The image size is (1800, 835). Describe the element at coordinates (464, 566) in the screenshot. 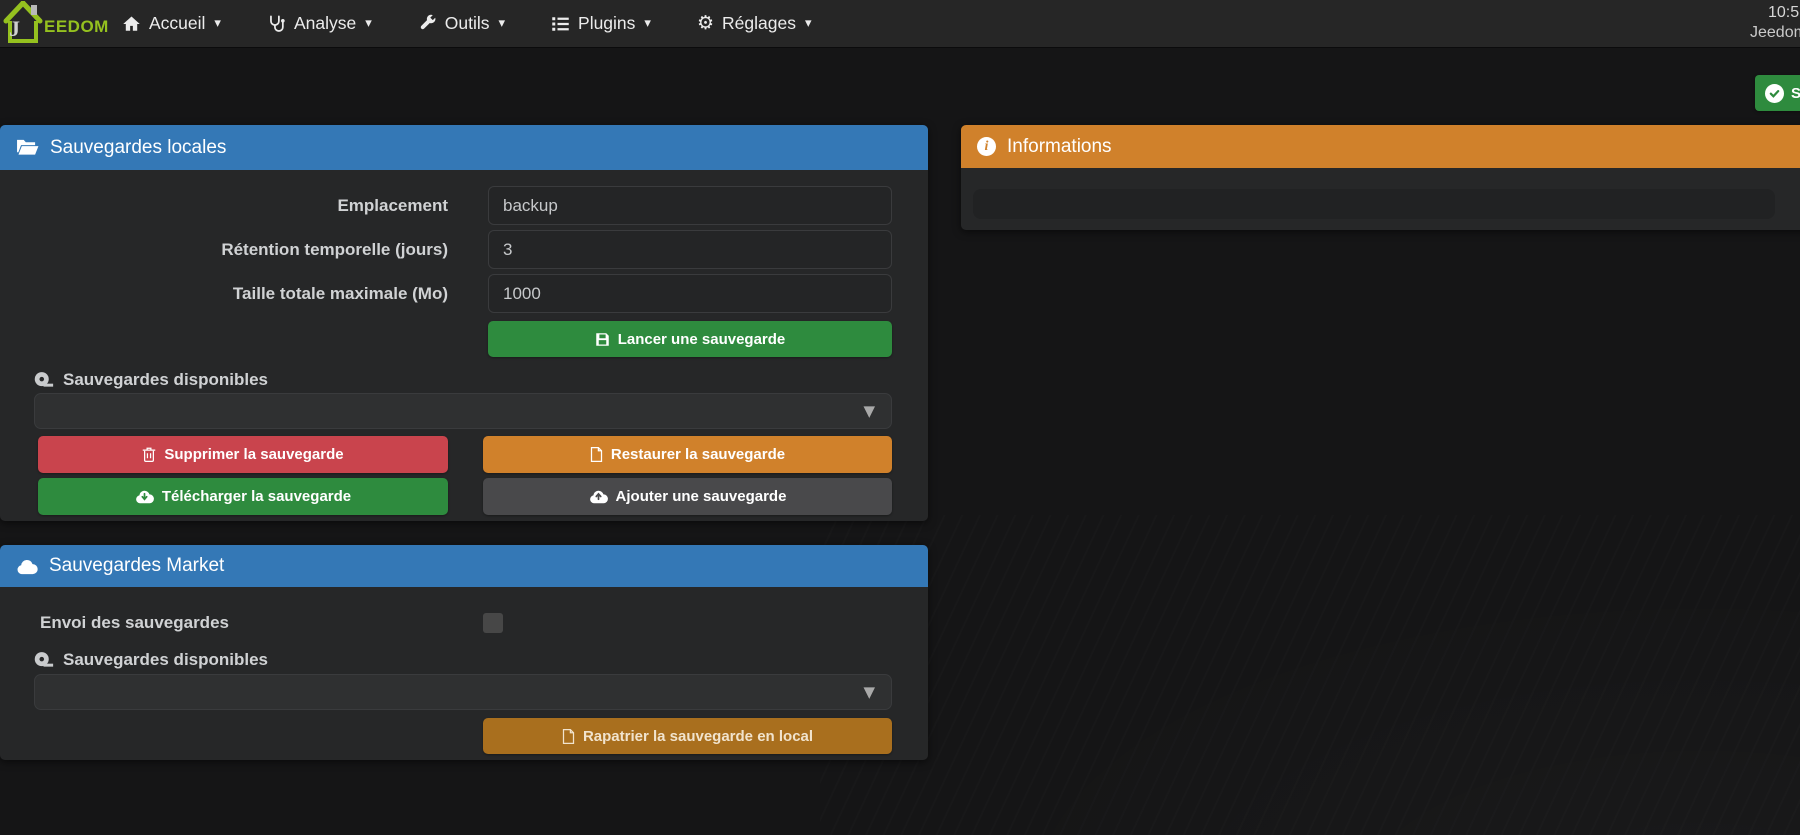

I see `market-backups-header: Sauvegardes Market` at that location.